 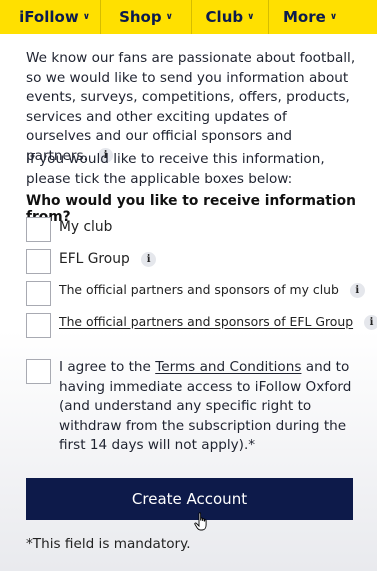 What do you see at coordinates (200, 521) in the screenshot?
I see `hand-cursor-icon` at bounding box center [200, 521].